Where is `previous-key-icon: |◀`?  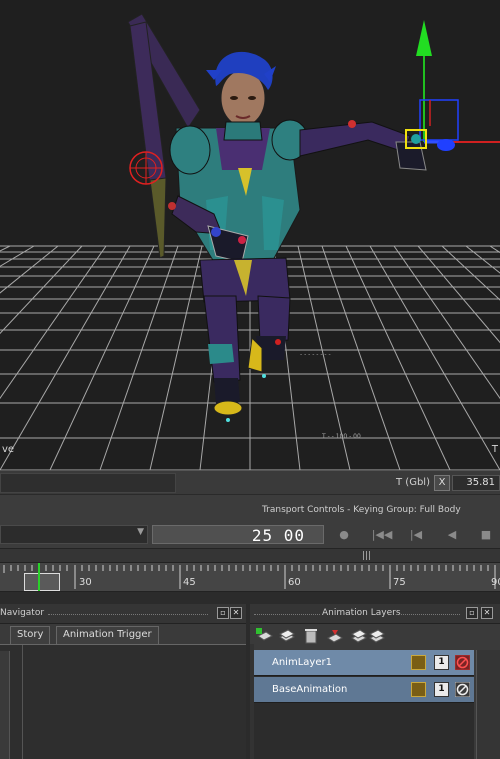
previous-key-icon: |◀ is located at coordinates (416, 534).